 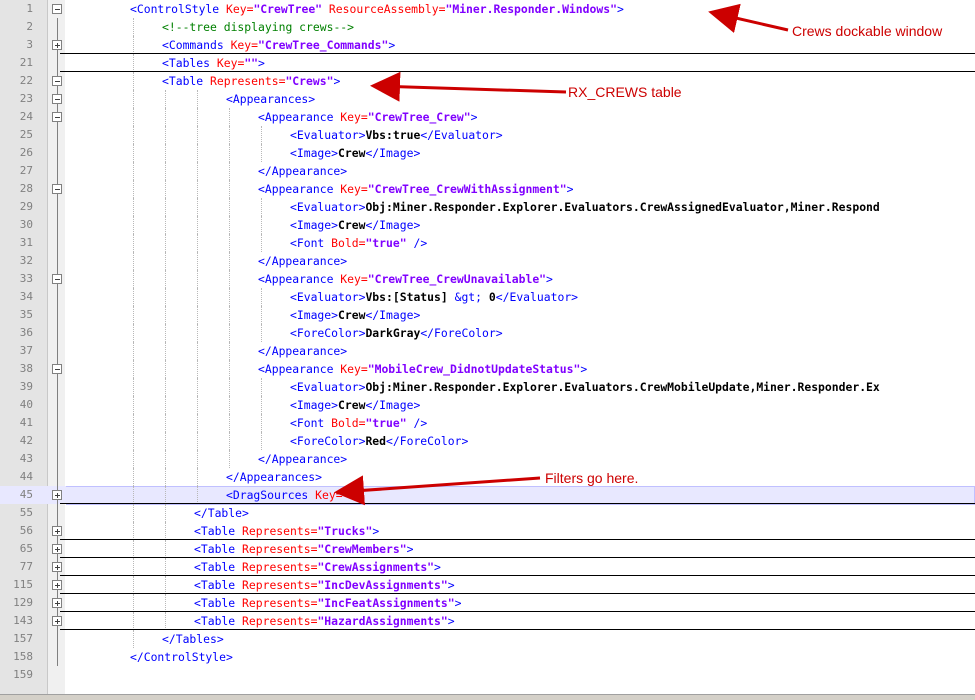 What do you see at coordinates (487, 423) in the screenshot?
I see `code-line: 41 <Font Bold="true" />` at bounding box center [487, 423].